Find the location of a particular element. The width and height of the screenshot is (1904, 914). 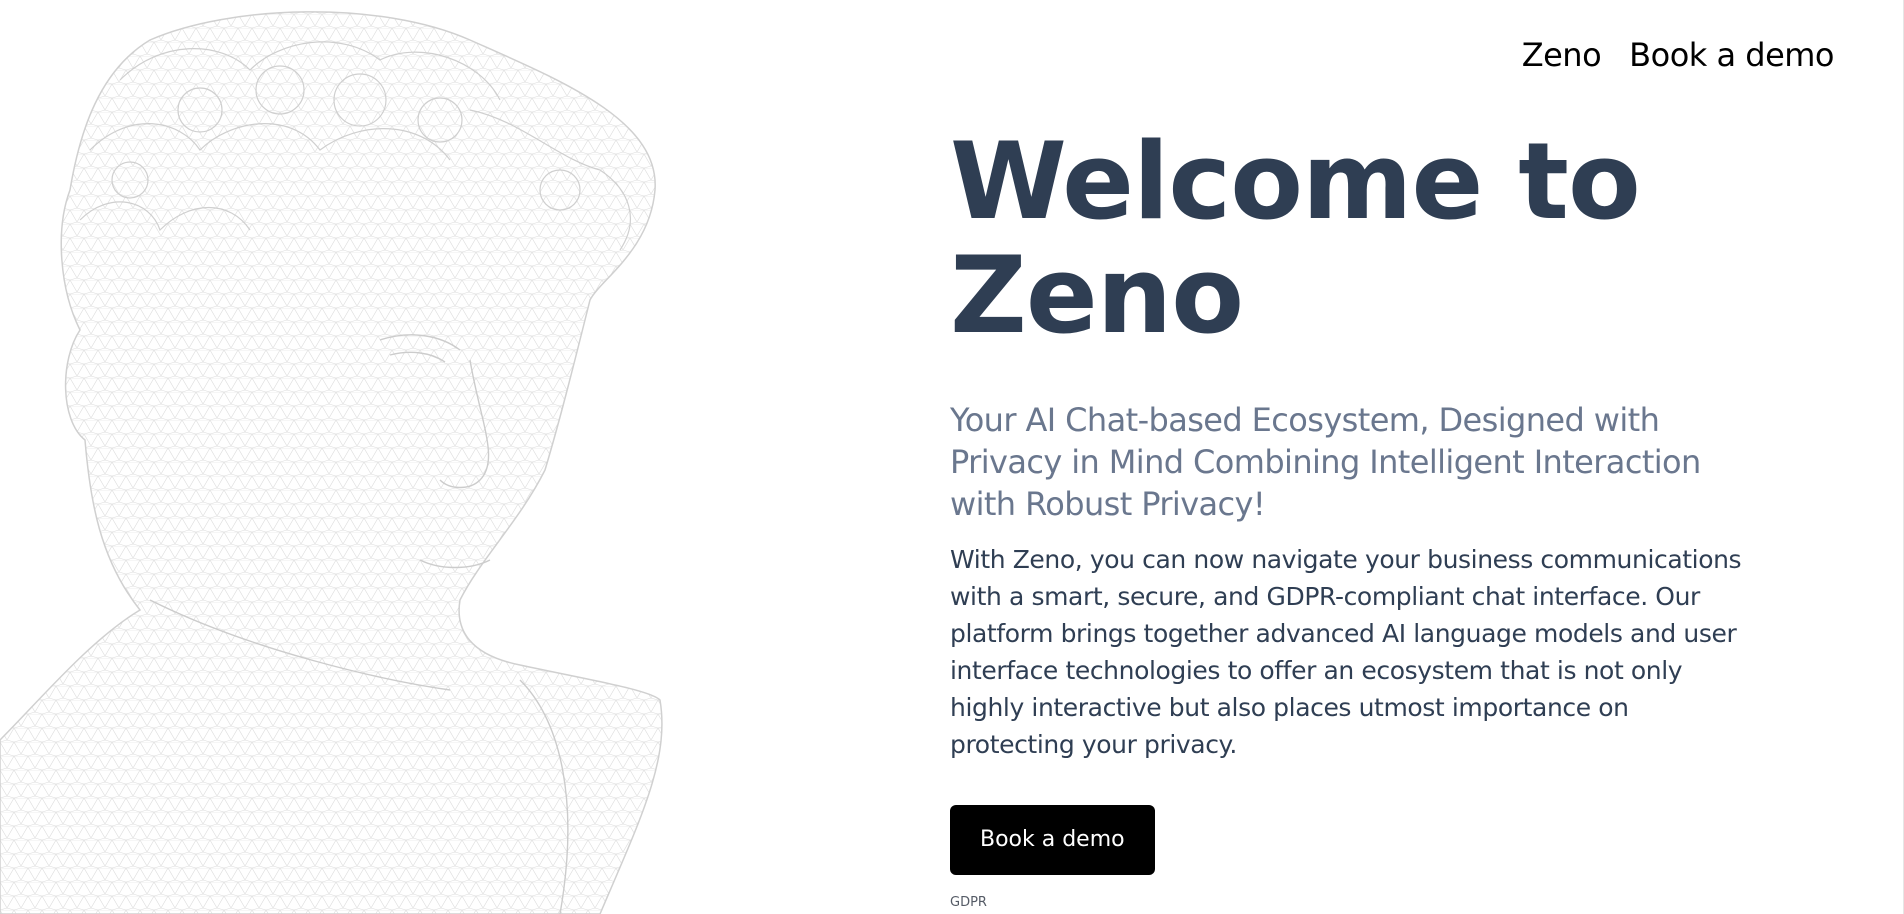

gdpr-link: GDPR is located at coordinates (1350, 902).